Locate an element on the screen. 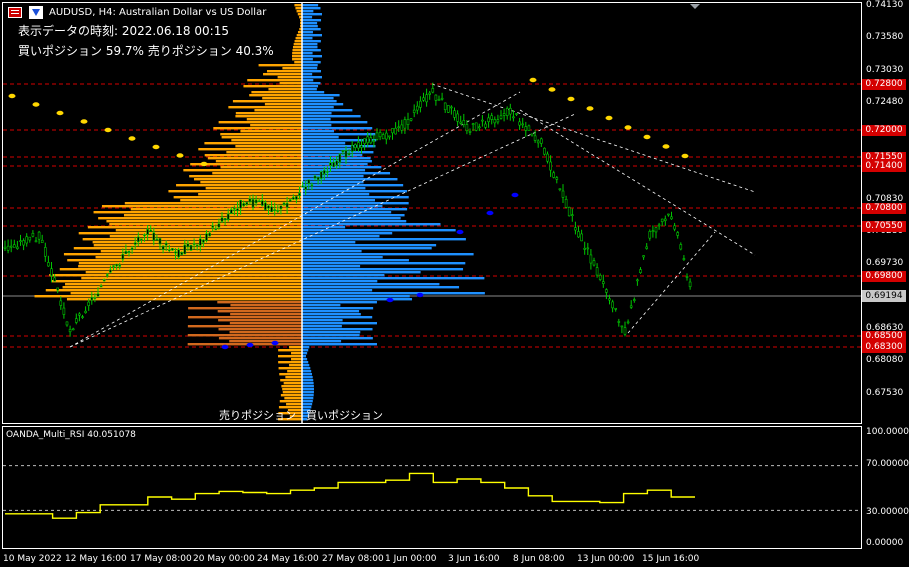  time-axis-label: 1 Jun 00:00 is located at coordinates (411, 559).